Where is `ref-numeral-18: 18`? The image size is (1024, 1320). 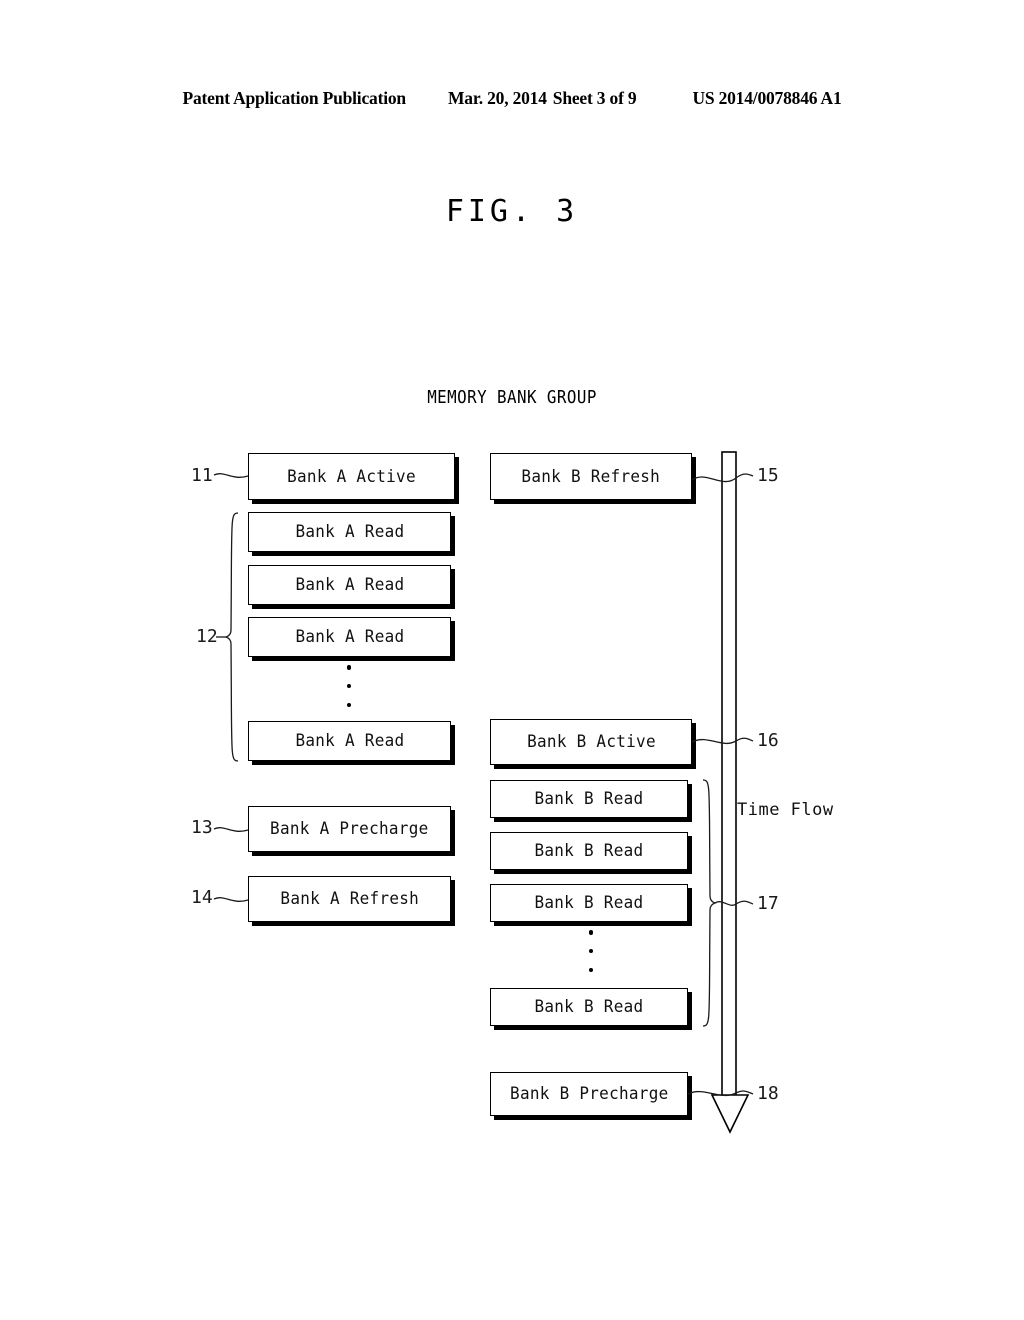 ref-numeral-18: 18 is located at coordinates (768, 1093).